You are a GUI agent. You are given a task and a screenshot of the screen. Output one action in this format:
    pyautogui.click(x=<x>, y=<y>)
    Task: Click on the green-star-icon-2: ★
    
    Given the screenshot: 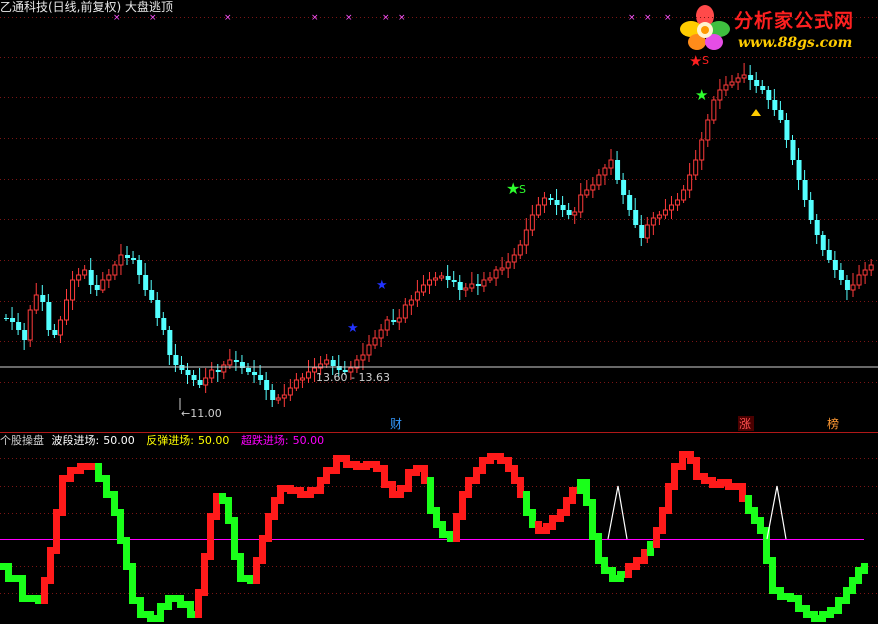 What is the action you would take?
    pyautogui.click(x=701, y=95)
    